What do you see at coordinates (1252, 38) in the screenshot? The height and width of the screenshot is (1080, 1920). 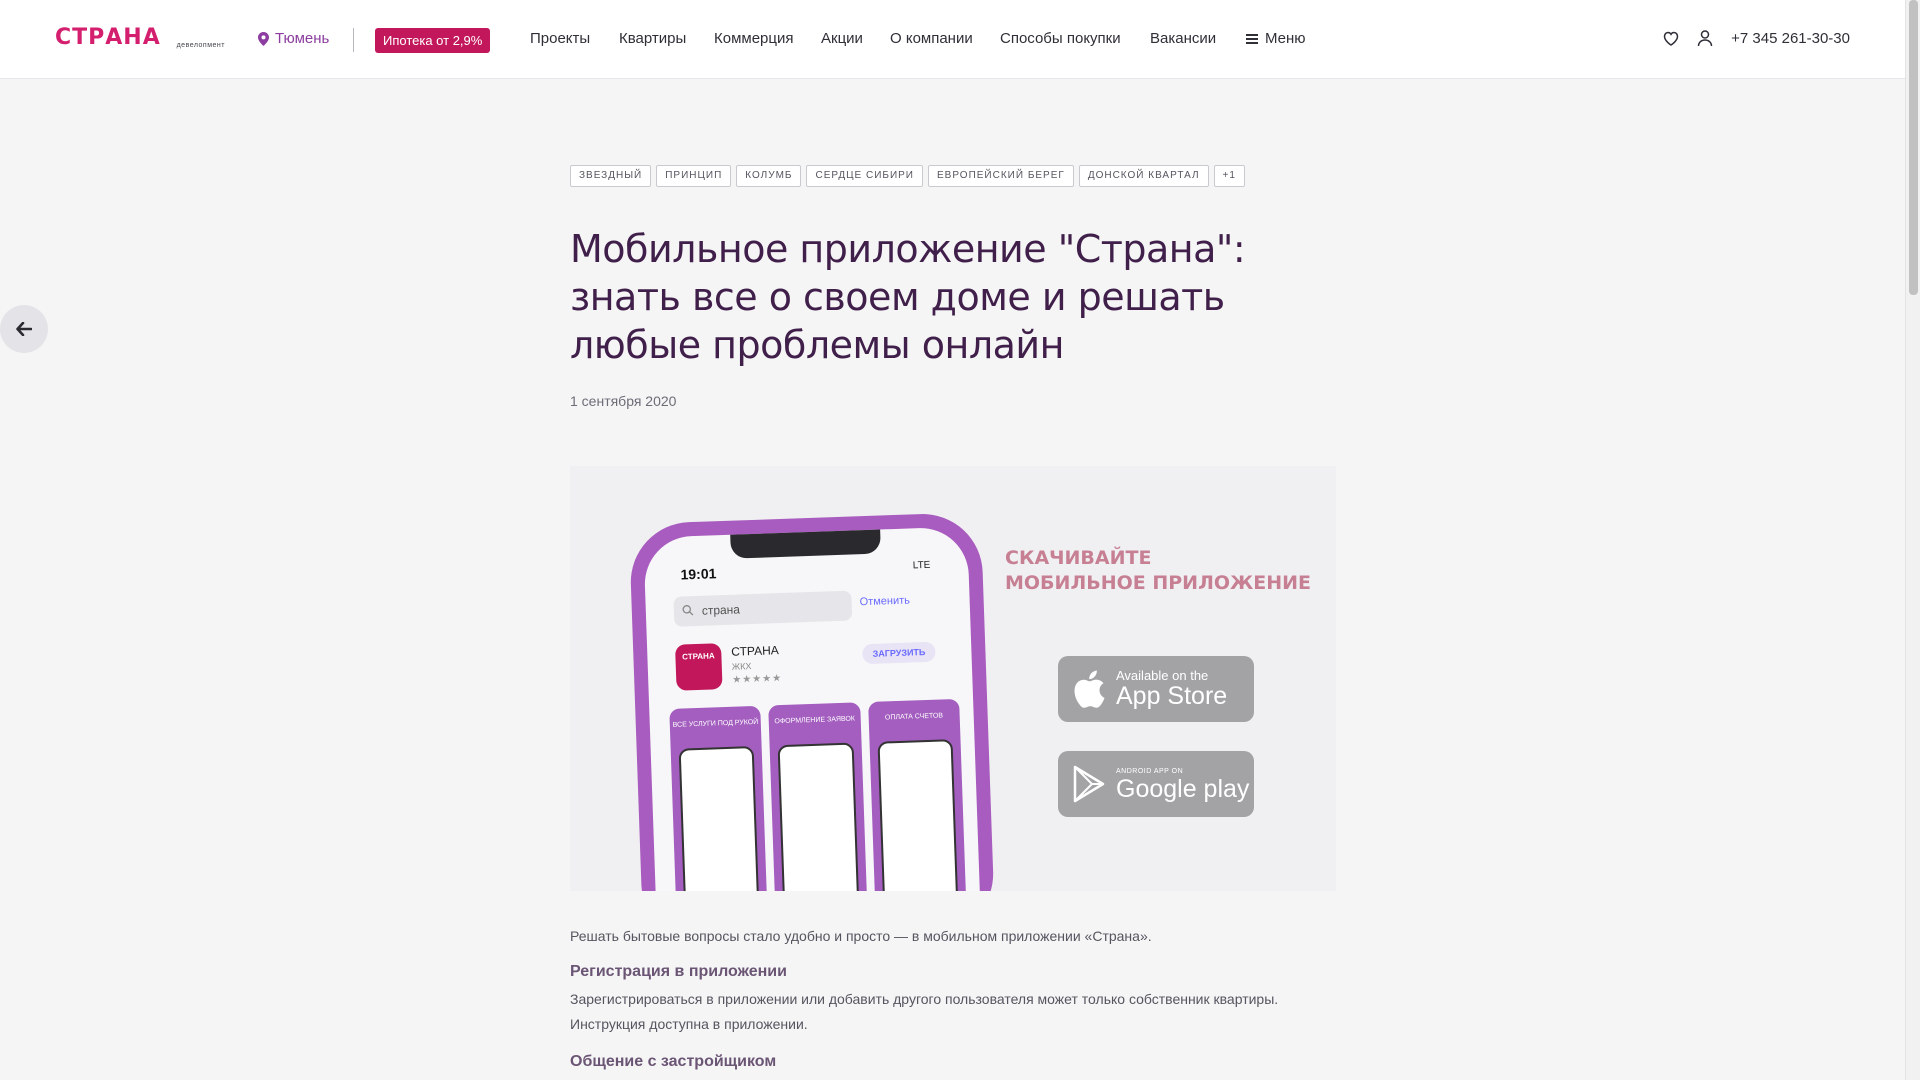 I see `hamburger-icon` at bounding box center [1252, 38].